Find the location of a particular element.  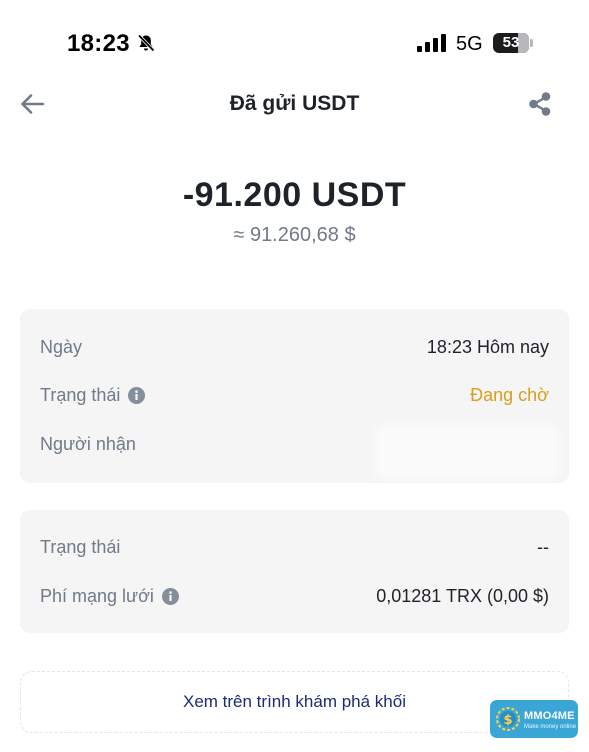

view-on-explorer-button: Xem trên trình khám phá khối is located at coordinates (294, 702).